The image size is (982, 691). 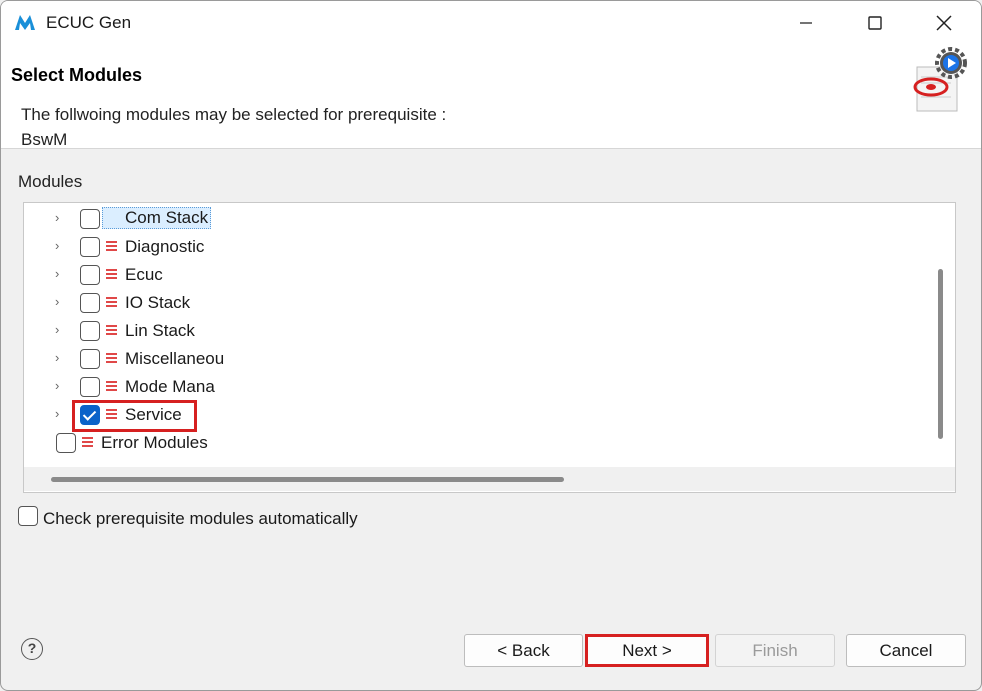 I want to click on auto-check-label: Check prerequisite modules automatically, so click(x=200, y=519).